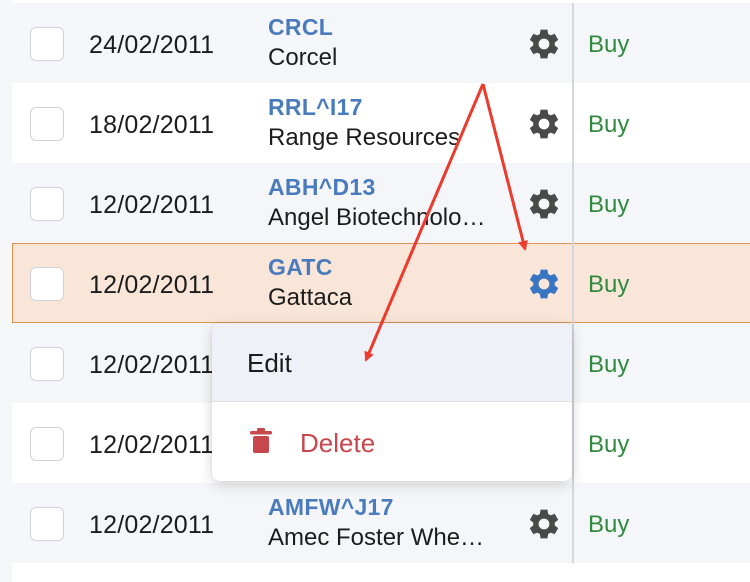 Image resolution: width=750 pixels, height=582 pixels. What do you see at coordinates (303, 57) in the screenshot?
I see `row-company-name: Corcel` at bounding box center [303, 57].